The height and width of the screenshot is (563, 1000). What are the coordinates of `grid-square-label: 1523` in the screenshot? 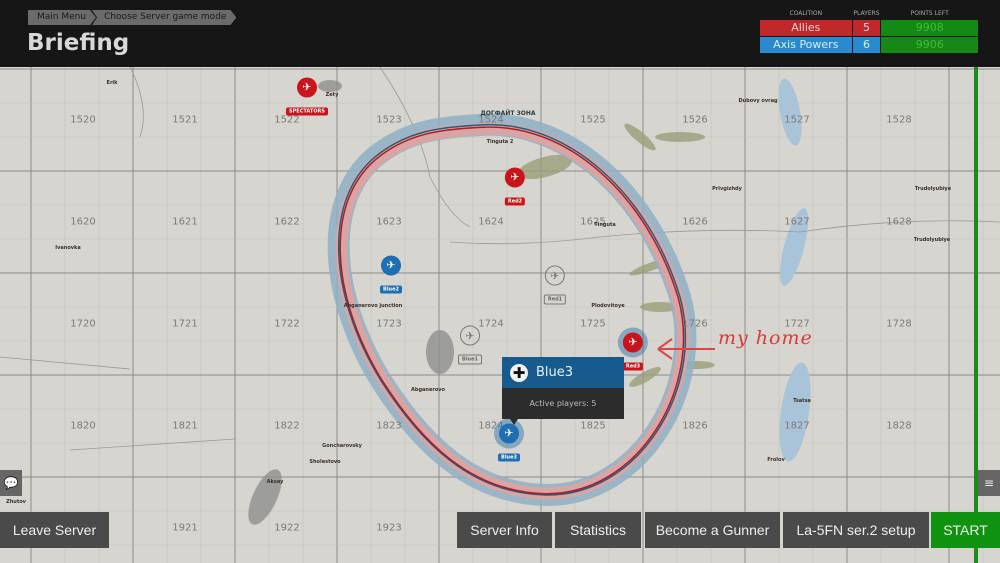 It's located at (389, 120).